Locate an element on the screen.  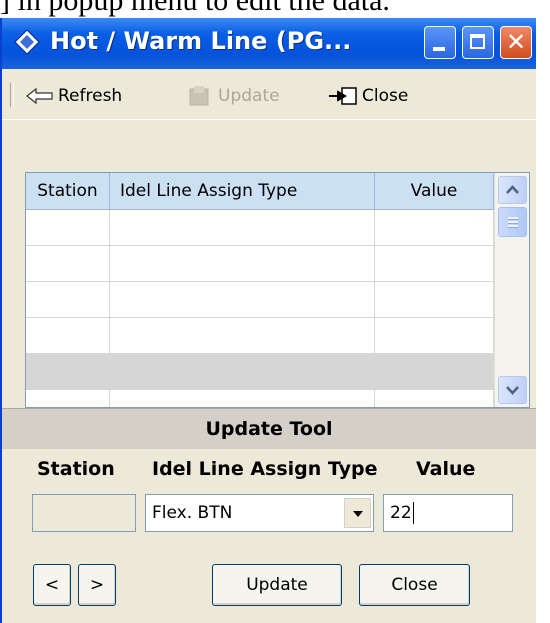
grid-header: Station Idel Line Assign Type Value is located at coordinates (260, 191).